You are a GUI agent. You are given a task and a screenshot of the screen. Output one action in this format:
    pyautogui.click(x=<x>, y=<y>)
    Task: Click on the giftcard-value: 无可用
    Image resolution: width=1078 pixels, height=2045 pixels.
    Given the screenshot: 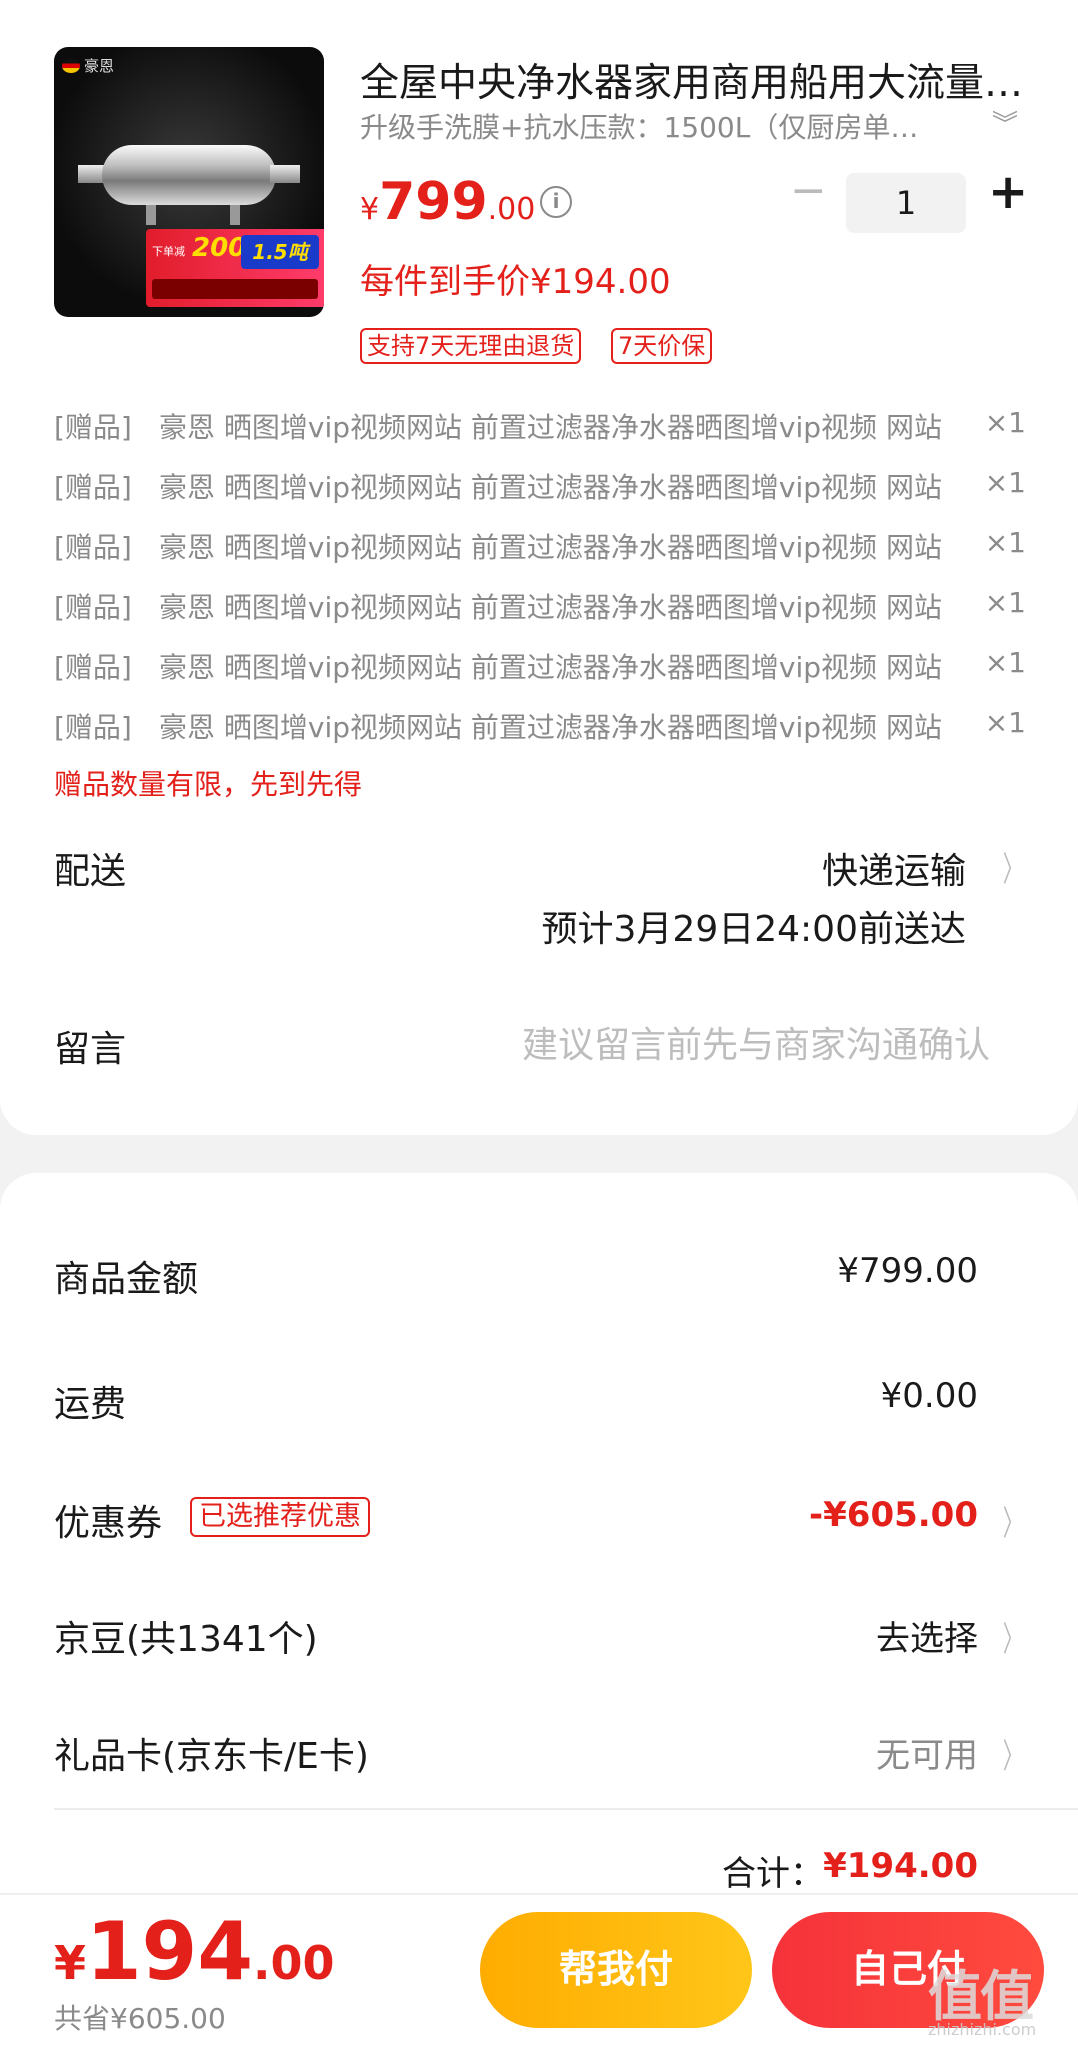 What is the action you would take?
    pyautogui.click(x=927, y=1752)
    